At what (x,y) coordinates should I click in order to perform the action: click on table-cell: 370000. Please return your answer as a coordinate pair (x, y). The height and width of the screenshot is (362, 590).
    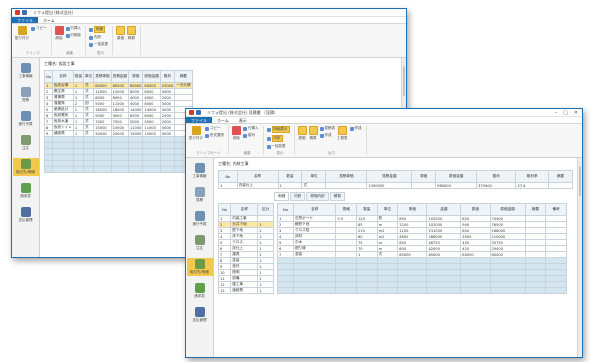
    Looking at the image, I should click on (496, 185).